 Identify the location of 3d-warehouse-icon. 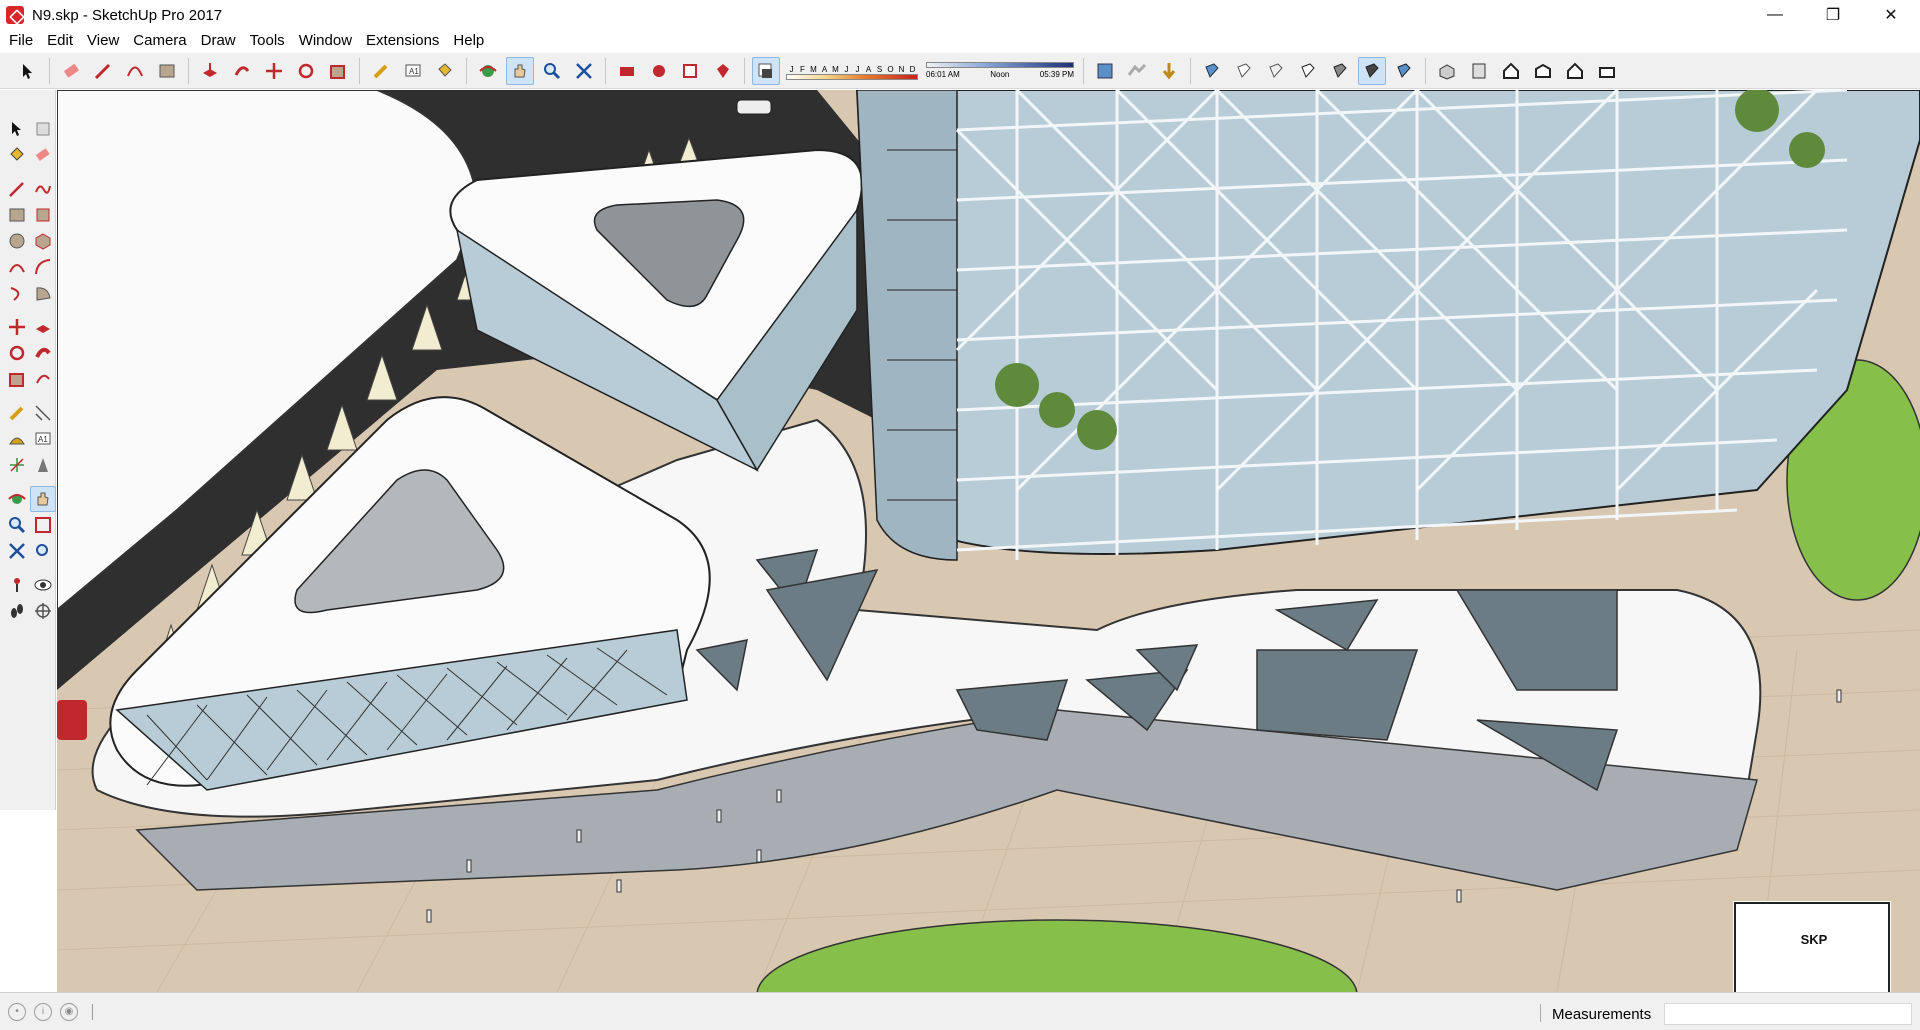
(627, 71).